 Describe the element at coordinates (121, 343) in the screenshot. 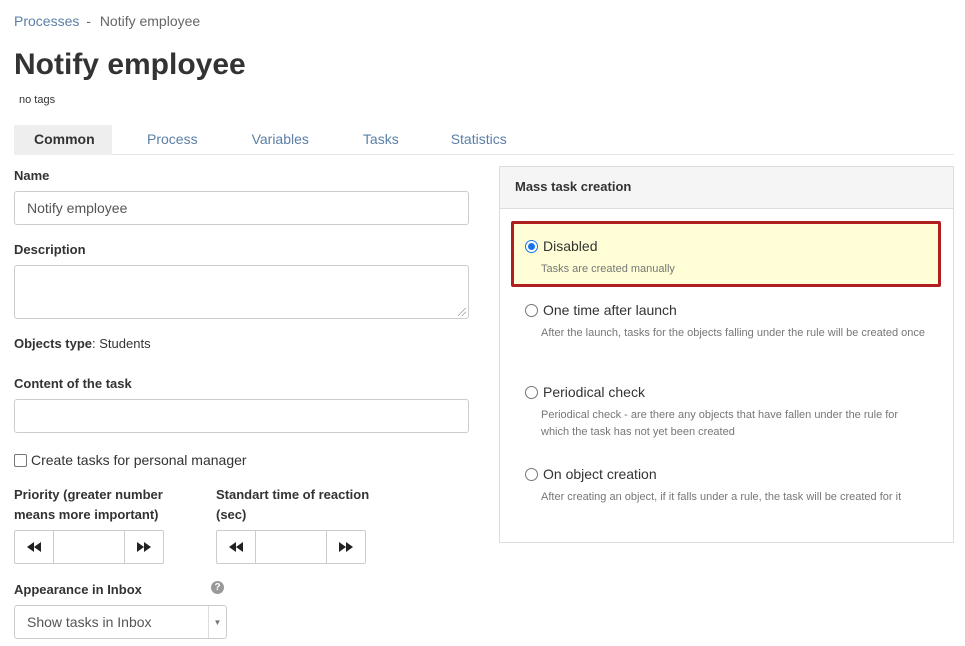

I see `objects-type-value: : Students` at that location.